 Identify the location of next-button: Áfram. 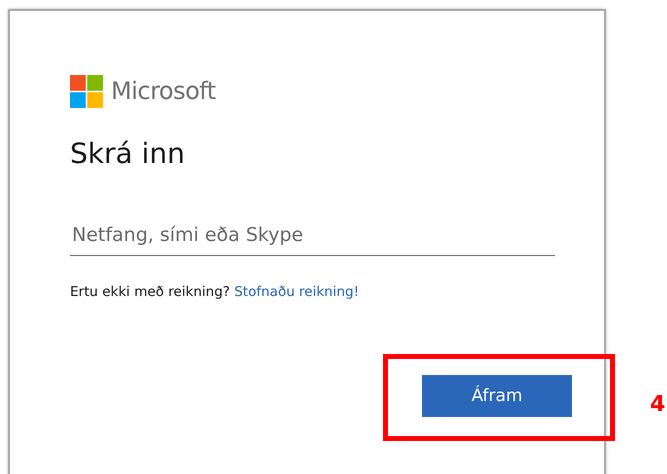
(497, 396).